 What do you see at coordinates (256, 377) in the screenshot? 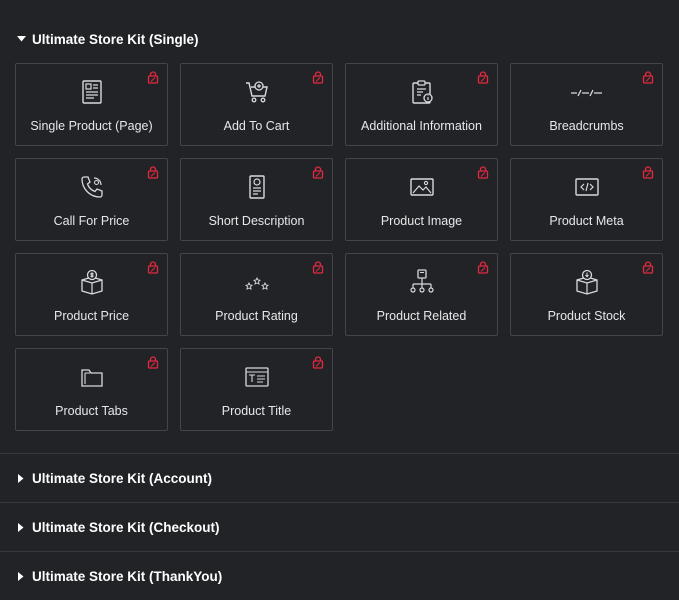
I see `product-title-icon` at bounding box center [256, 377].